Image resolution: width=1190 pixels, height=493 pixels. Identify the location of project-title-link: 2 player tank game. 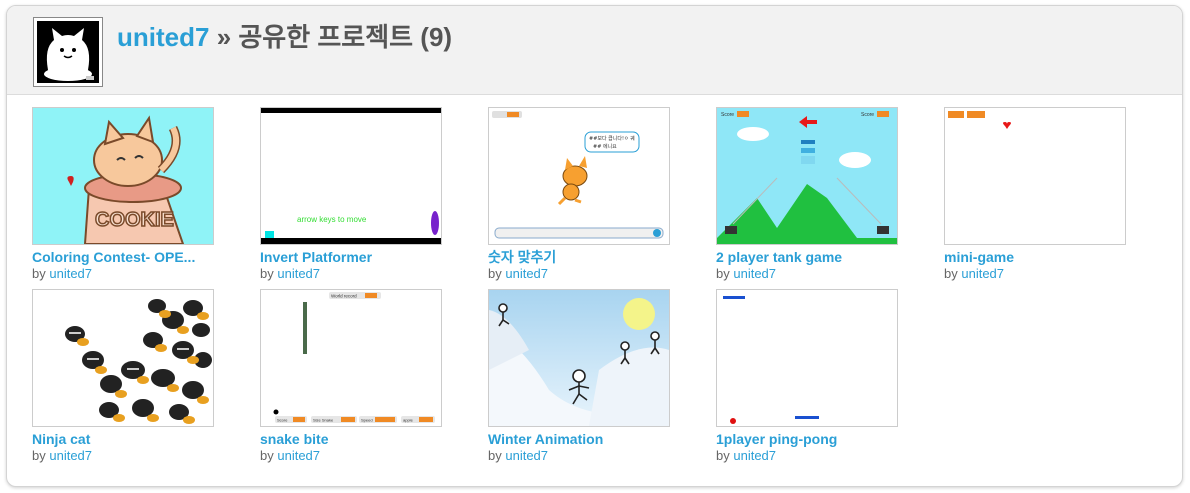
(807, 257).